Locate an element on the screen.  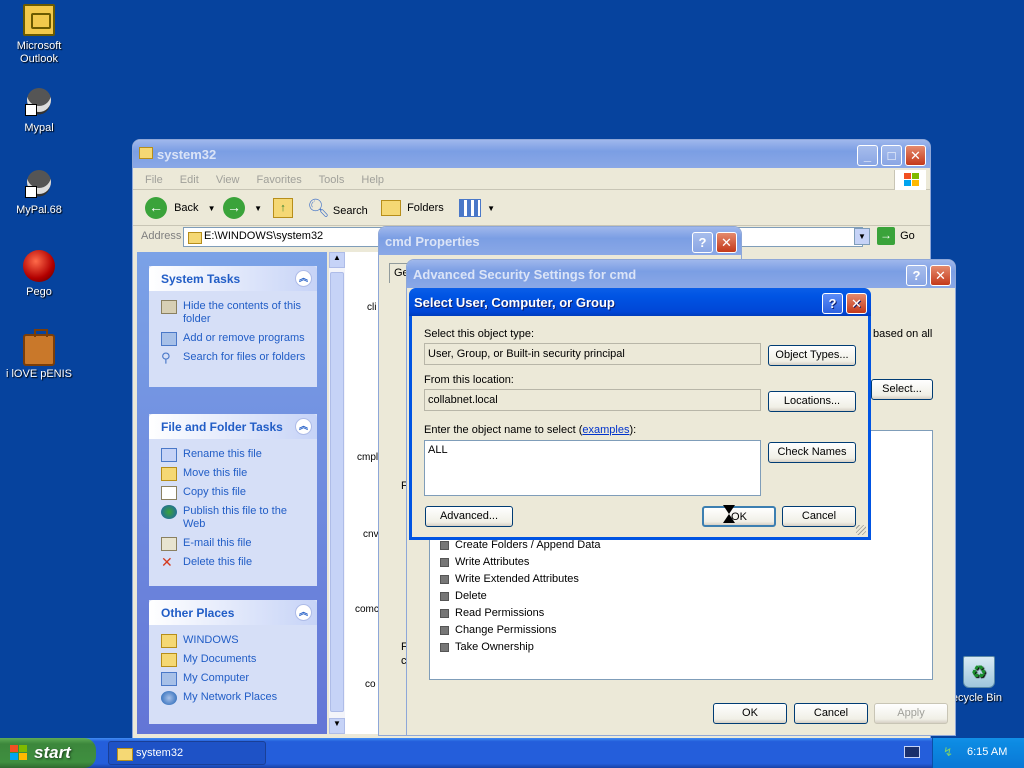
start-button: start is located at coordinates (48, 753).